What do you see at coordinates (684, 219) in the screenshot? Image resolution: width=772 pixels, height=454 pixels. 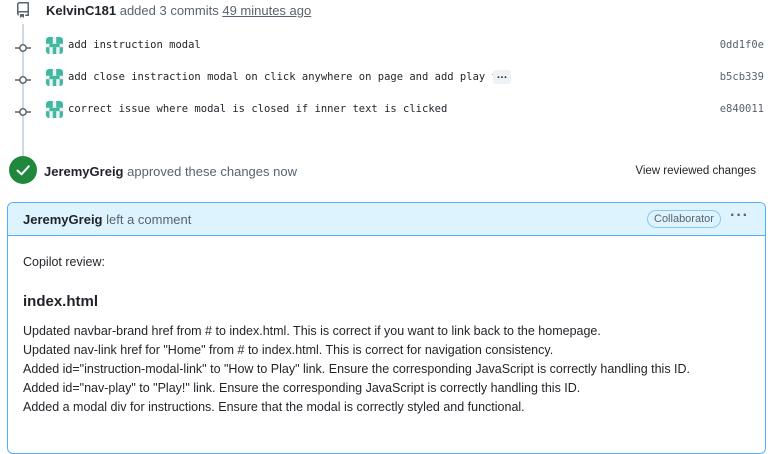 I see `collaborator-badge: Collaborator` at bounding box center [684, 219].